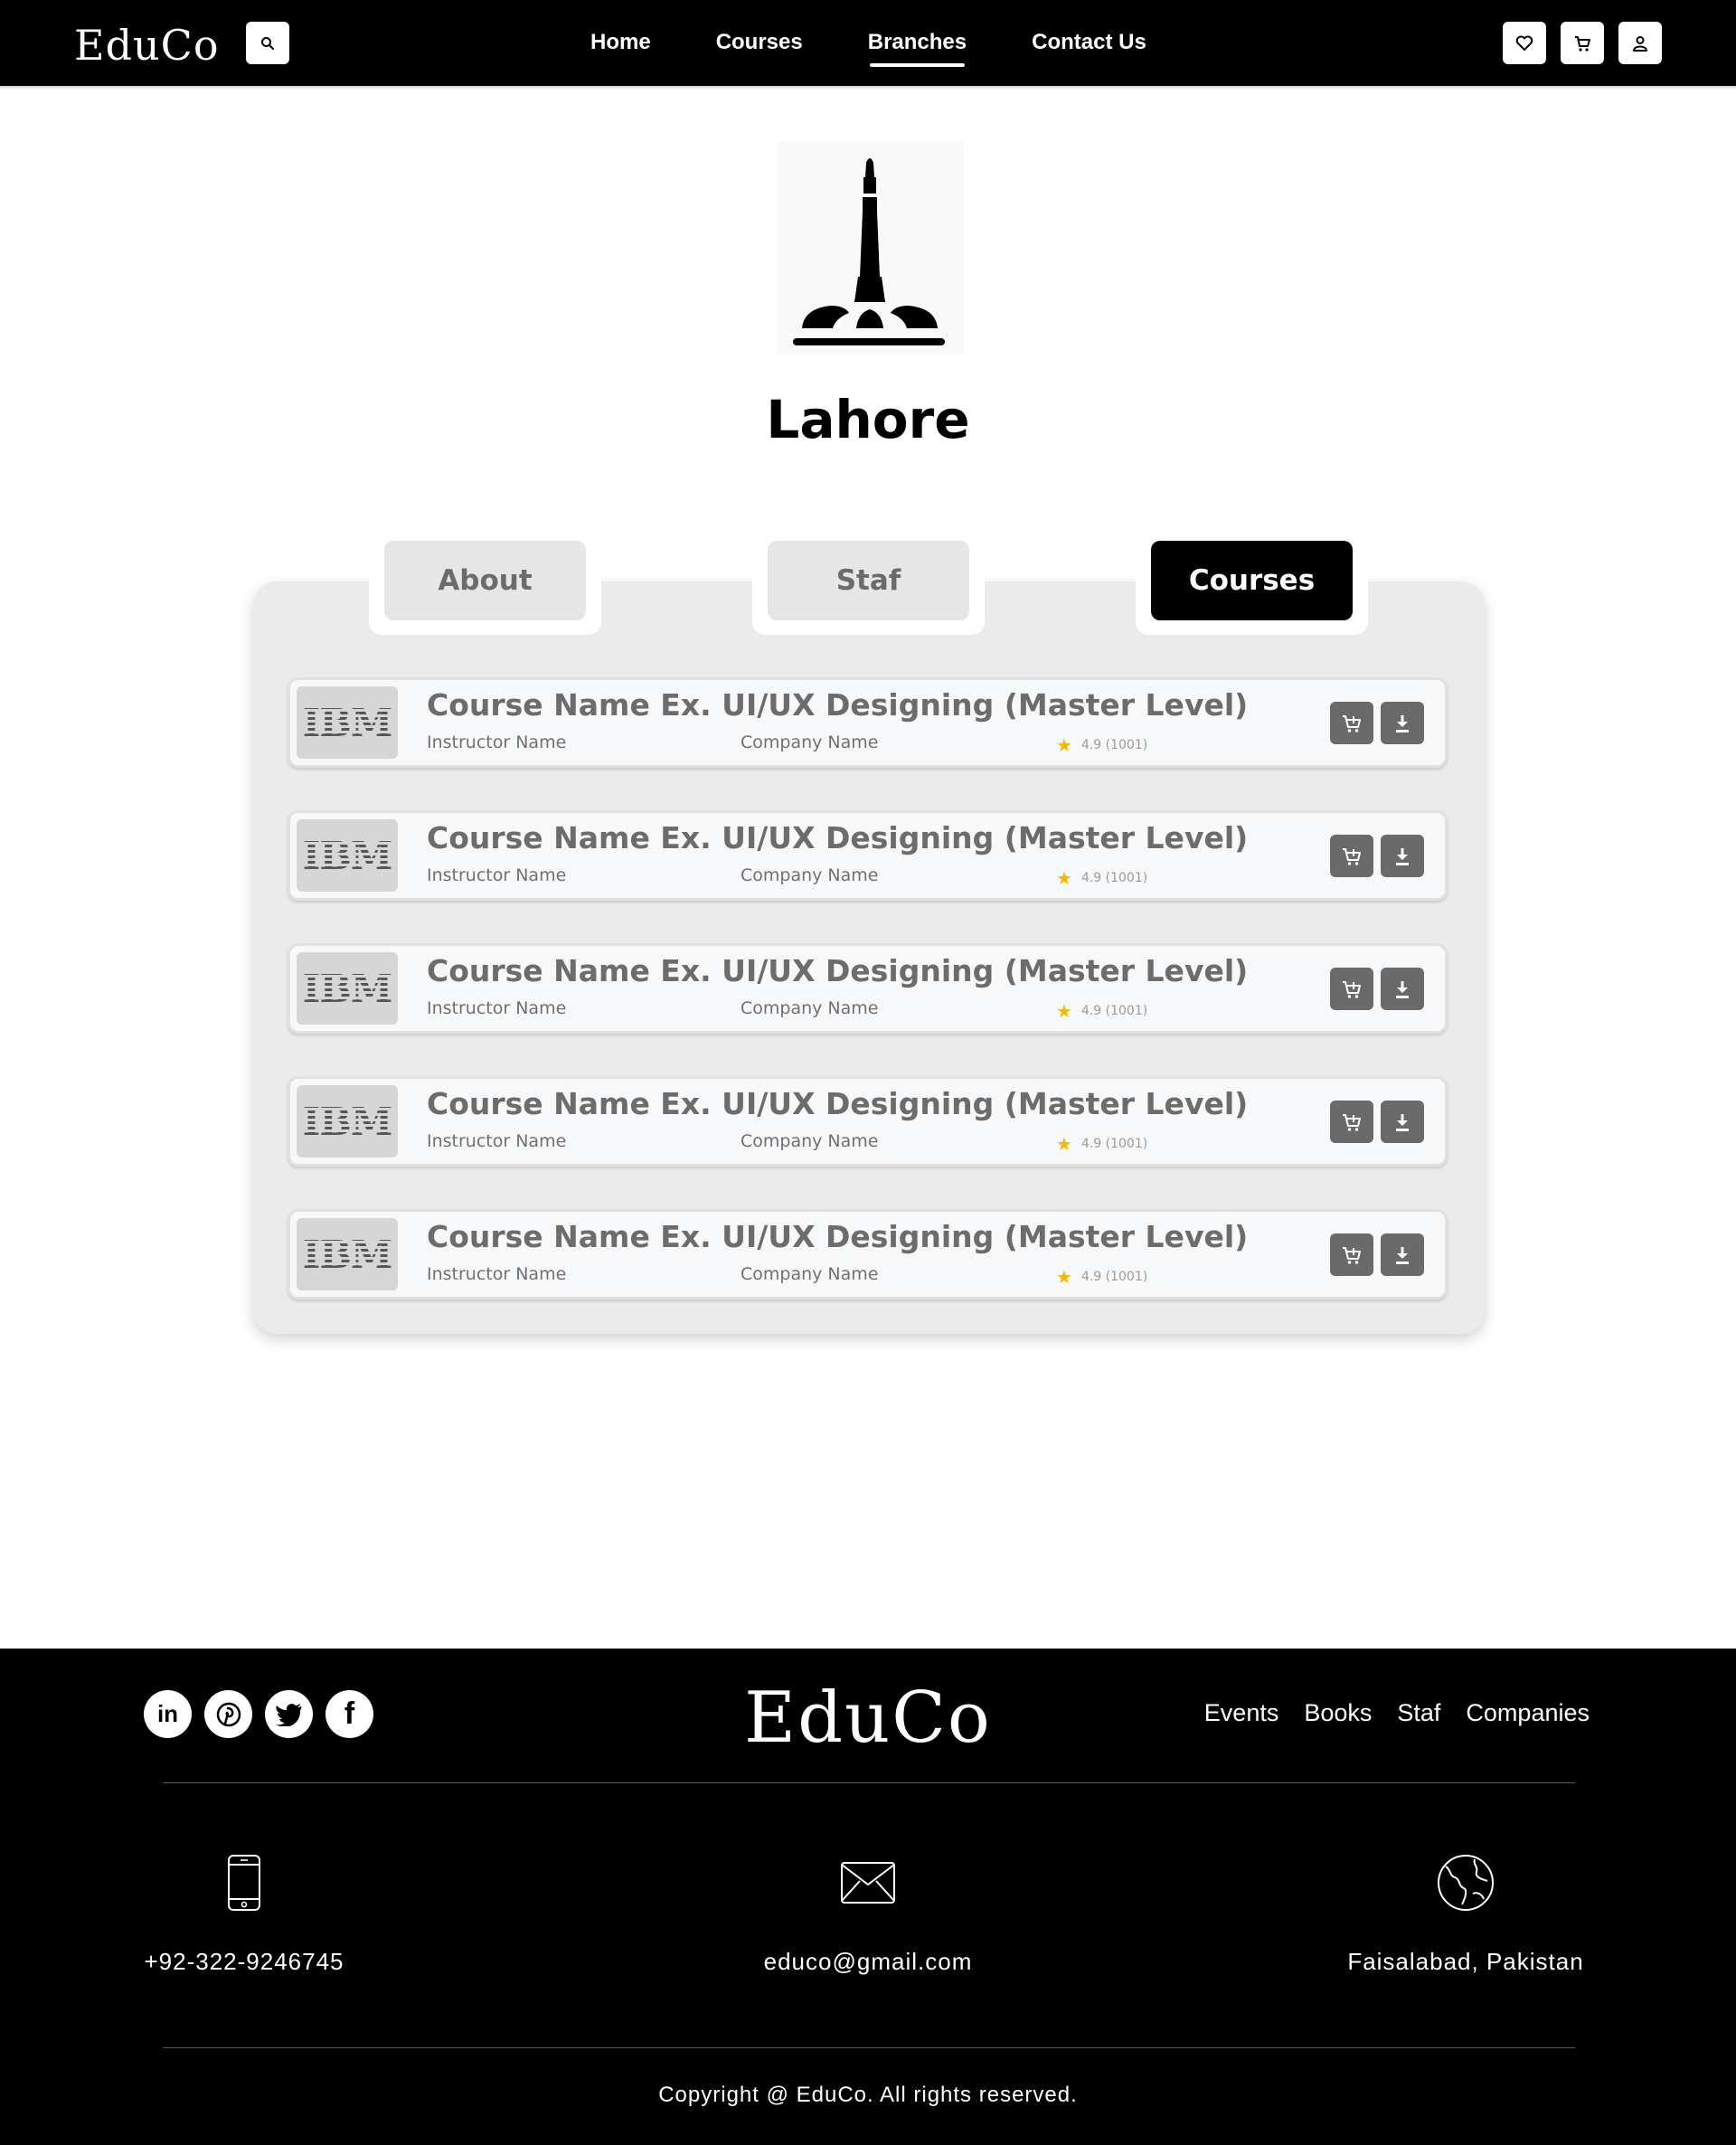 The height and width of the screenshot is (2145, 1736). Describe the element at coordinates (1528, 1713) in the screenshot. I see `footer-link-companies: Companies` at that location.